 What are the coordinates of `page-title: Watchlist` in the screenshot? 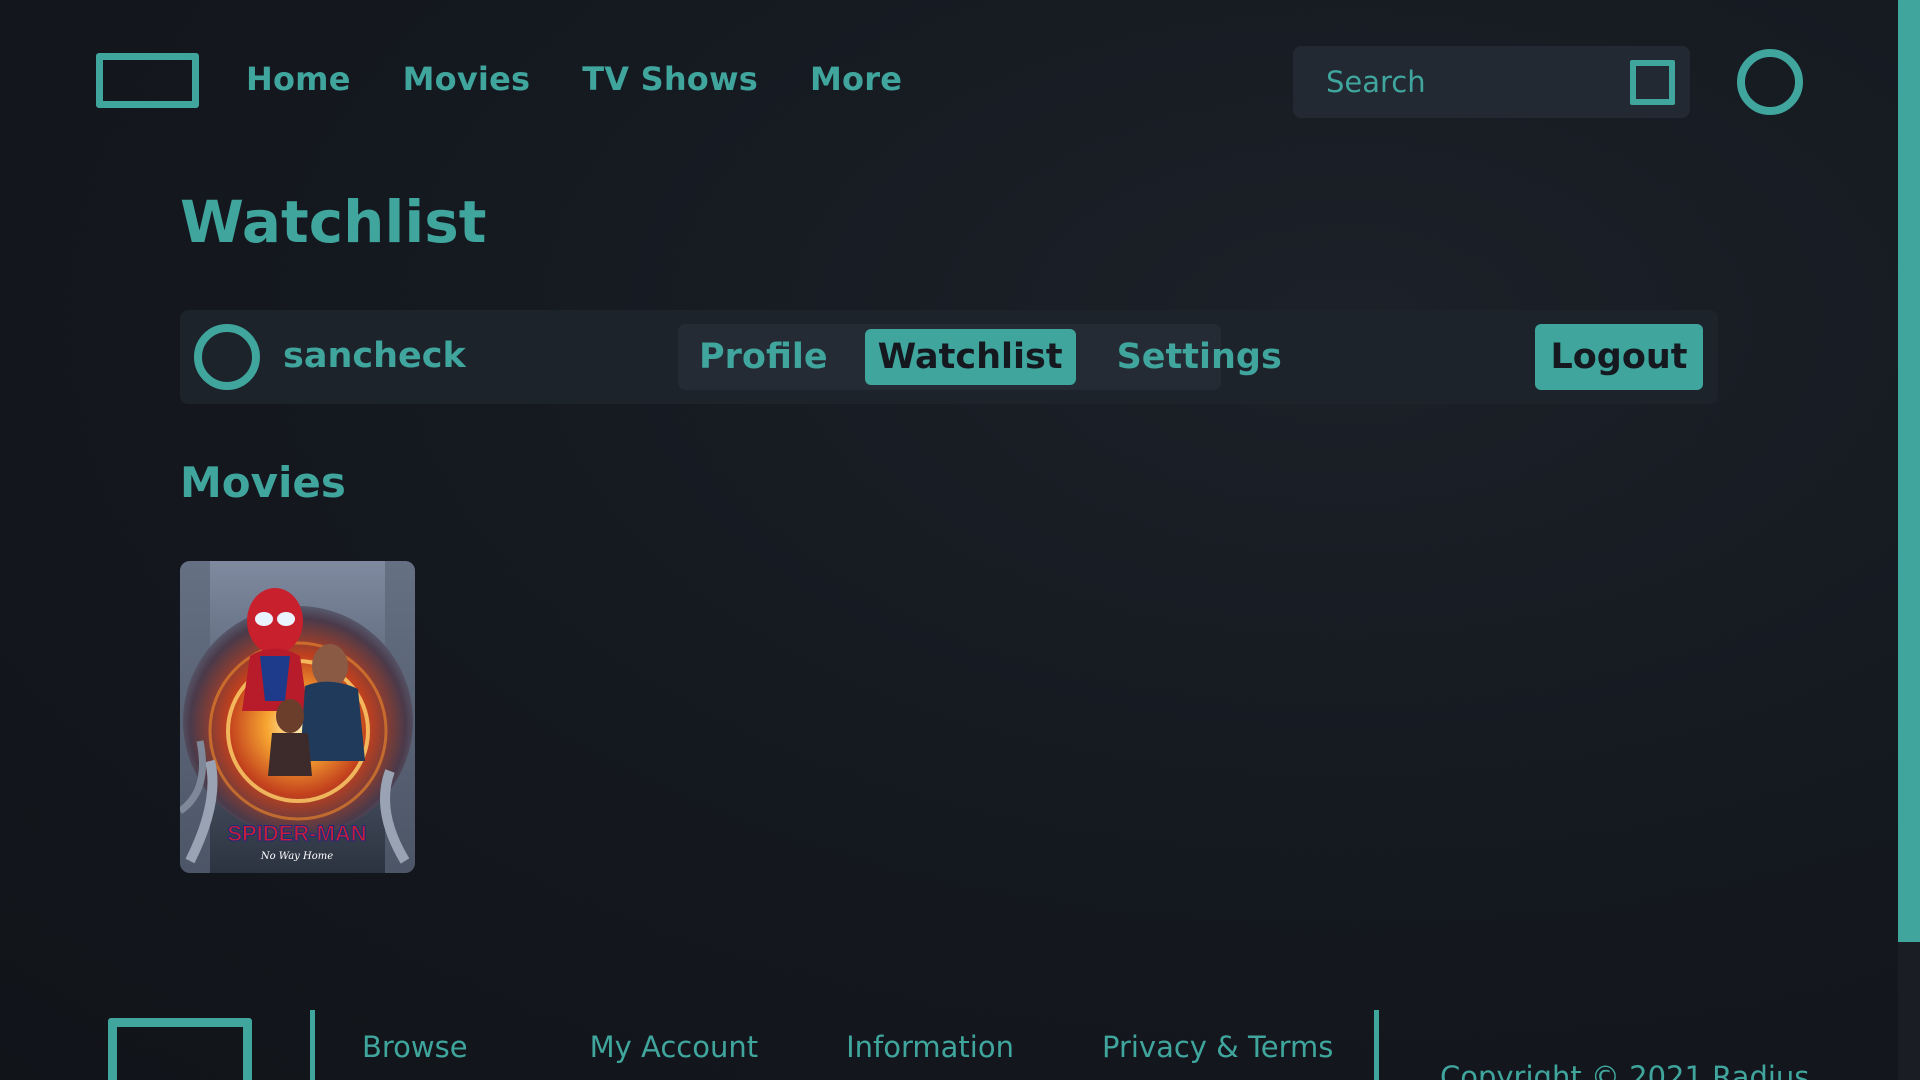 It's located at (333, 222).